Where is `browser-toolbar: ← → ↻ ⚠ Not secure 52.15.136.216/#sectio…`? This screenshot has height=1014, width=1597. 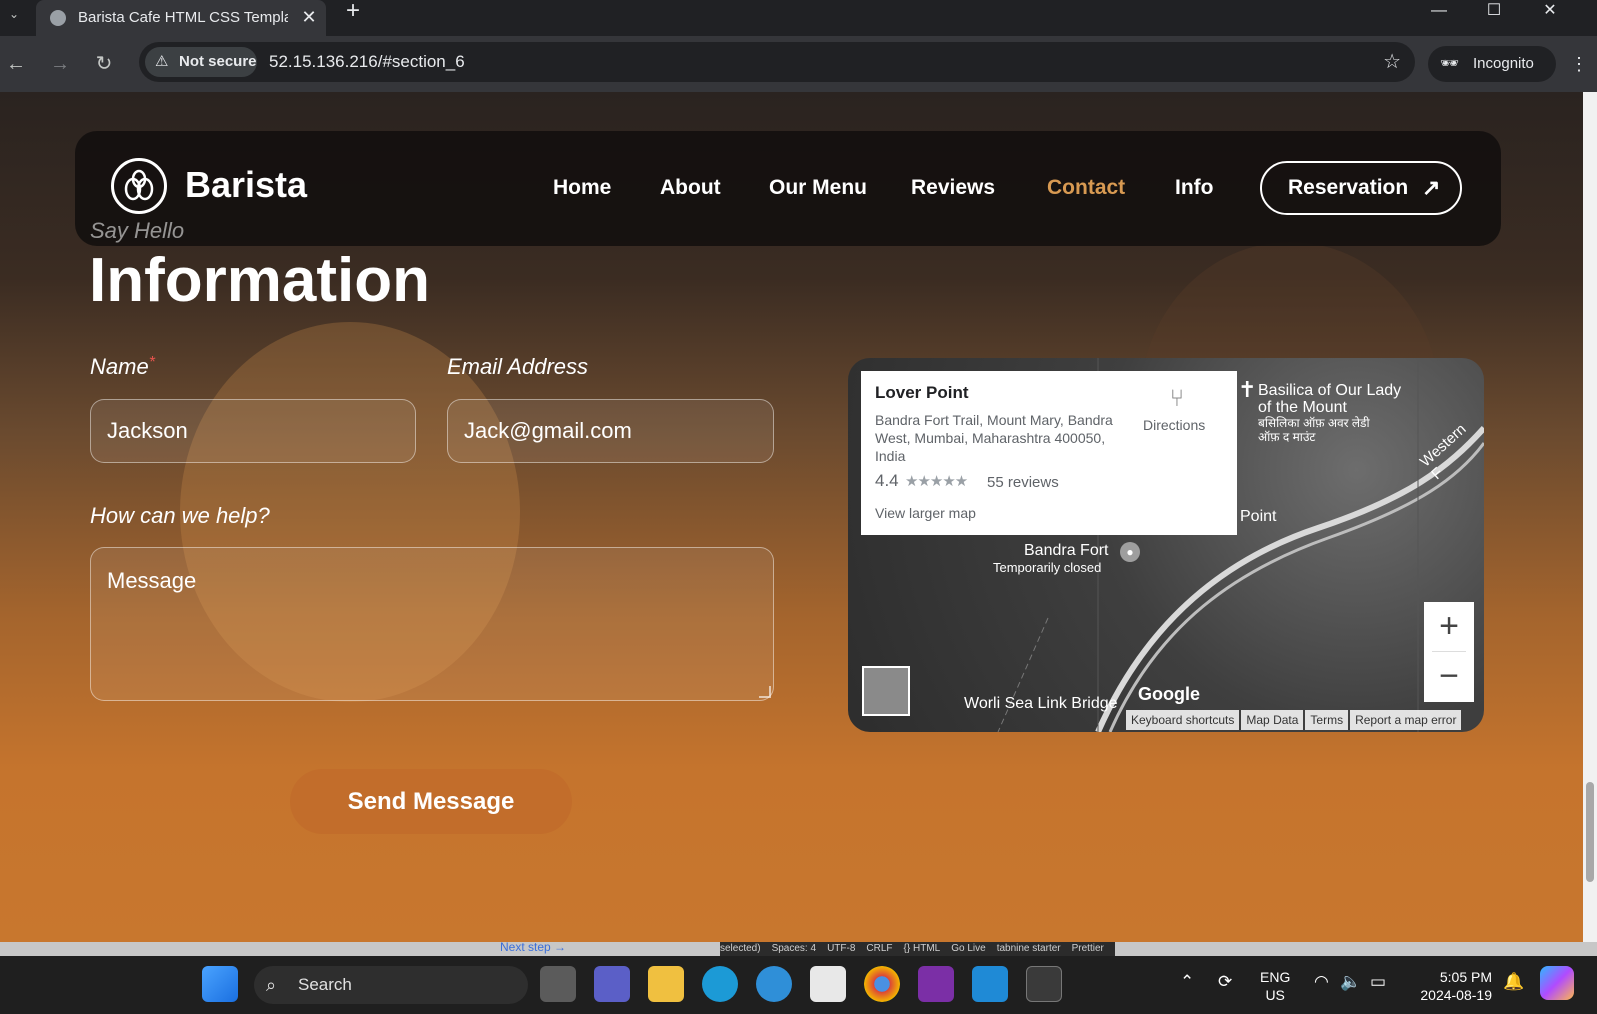
browser-toolbar: ← → ↻ ⚠ Not secure 52.15.136.216/#sectio… is located at coordinates (798, 64).